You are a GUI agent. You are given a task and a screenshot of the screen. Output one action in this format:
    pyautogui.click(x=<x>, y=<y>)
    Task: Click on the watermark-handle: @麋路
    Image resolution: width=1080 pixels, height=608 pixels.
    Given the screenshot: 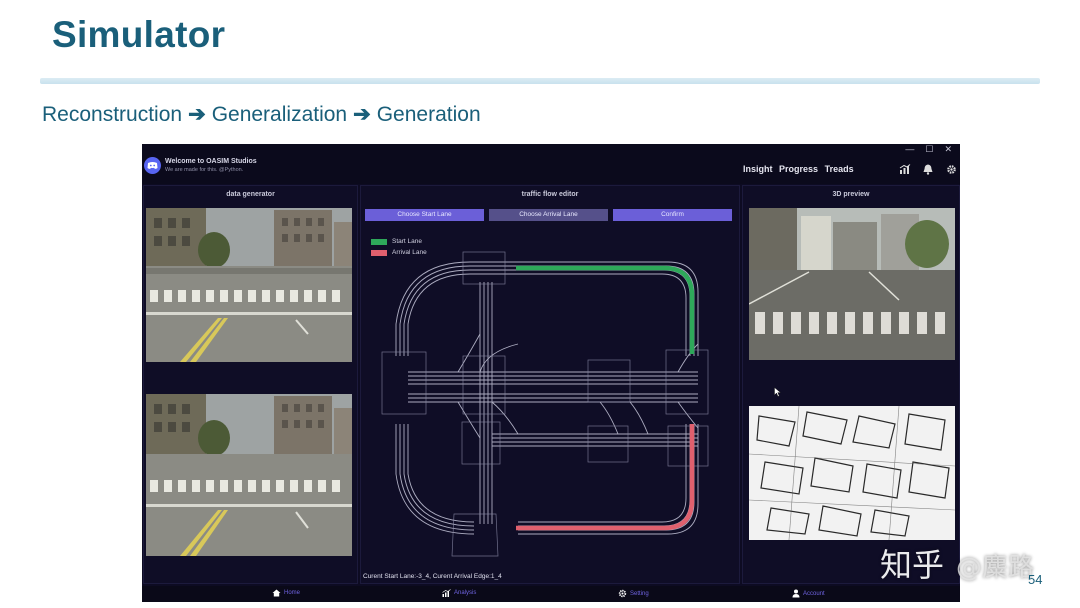 What is the action you would take?
    pyautogui.click(x=995, y=568)
    